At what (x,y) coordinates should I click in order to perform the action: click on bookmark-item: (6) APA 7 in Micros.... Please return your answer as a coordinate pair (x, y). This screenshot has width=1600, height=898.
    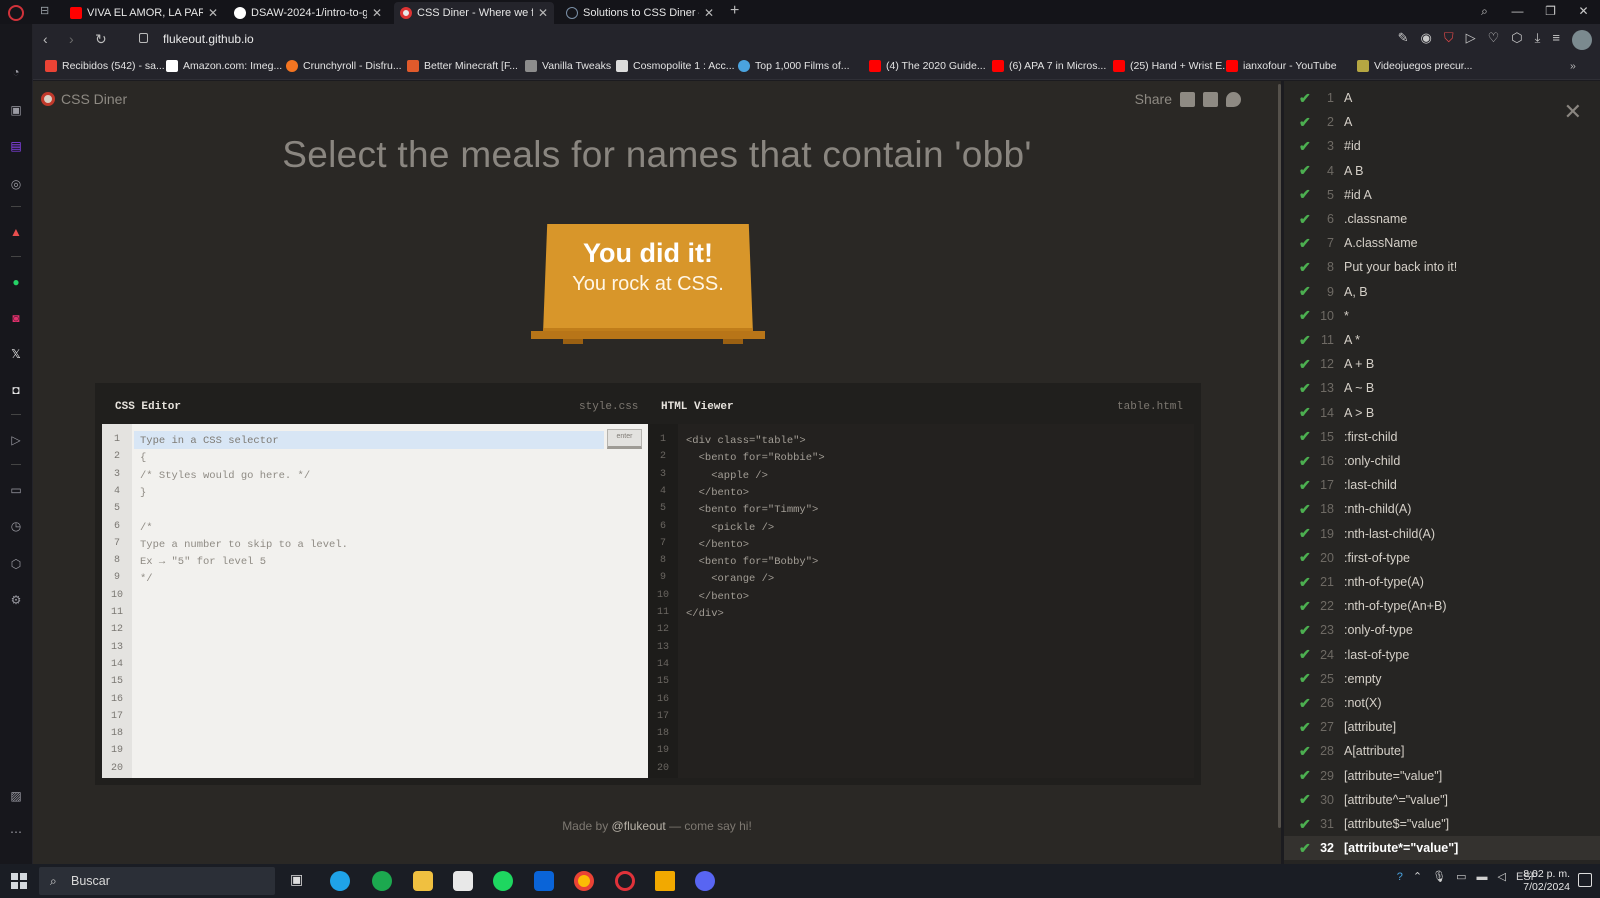
    Looking at the image, I should click on (1049, 66).